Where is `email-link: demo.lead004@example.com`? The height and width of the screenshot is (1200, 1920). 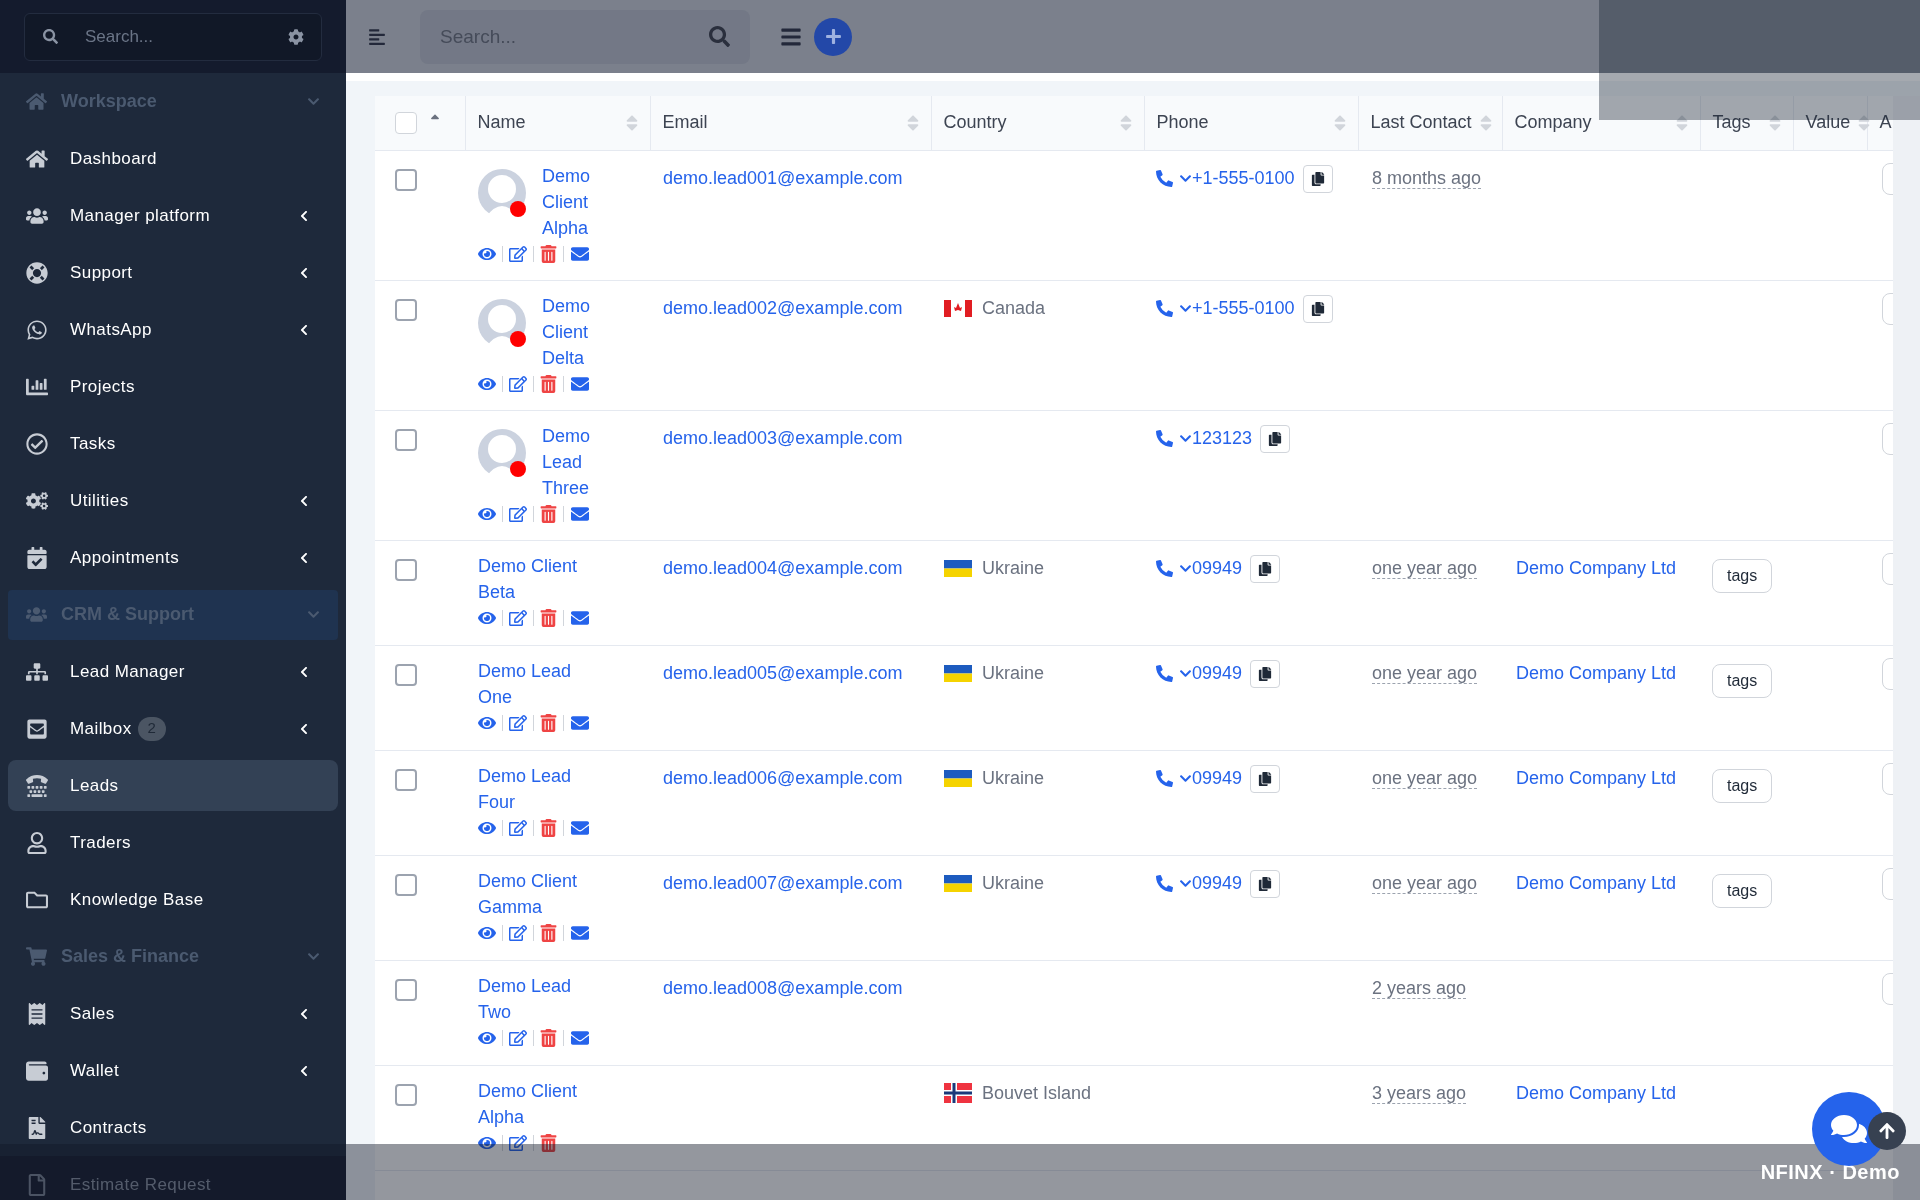
email-link: demo.lead004@example.com is located at coordinates (783, 567).